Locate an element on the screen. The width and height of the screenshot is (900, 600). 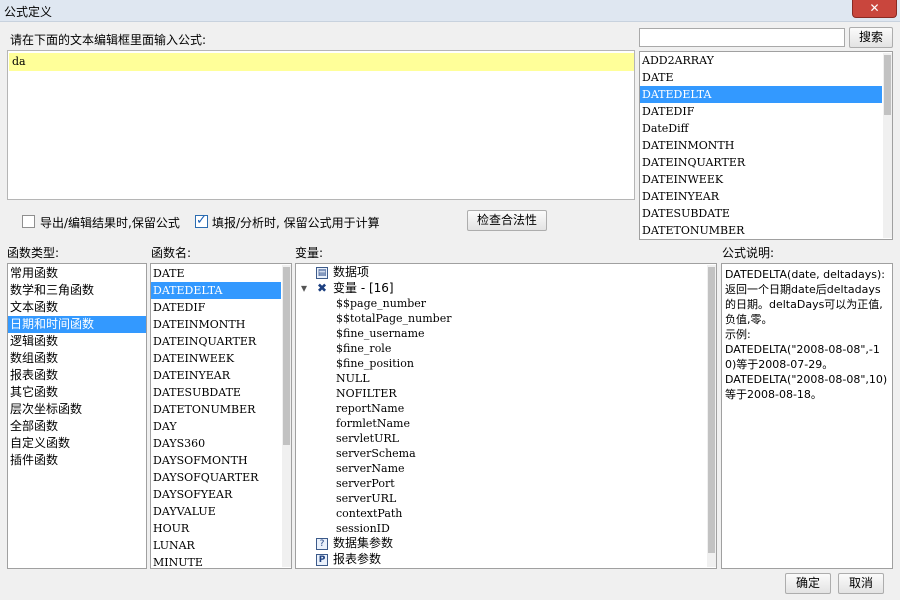
close-icon: ✕ is located at coordinates (874, 8).